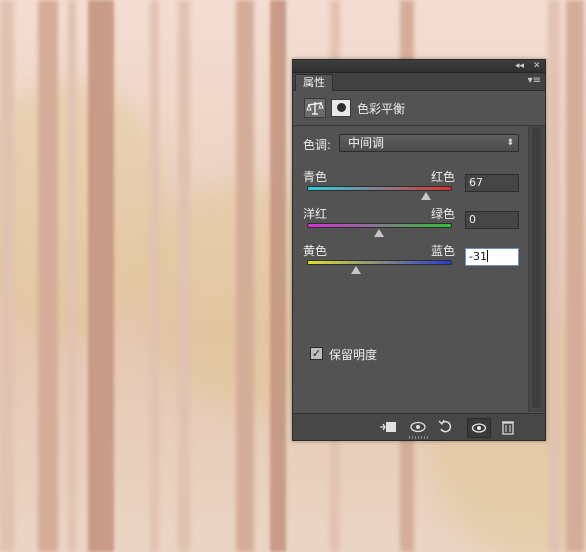 The width and height of the screenshot is (586, 552). I want to click on eye-icon-graphic, so click(479, 428).